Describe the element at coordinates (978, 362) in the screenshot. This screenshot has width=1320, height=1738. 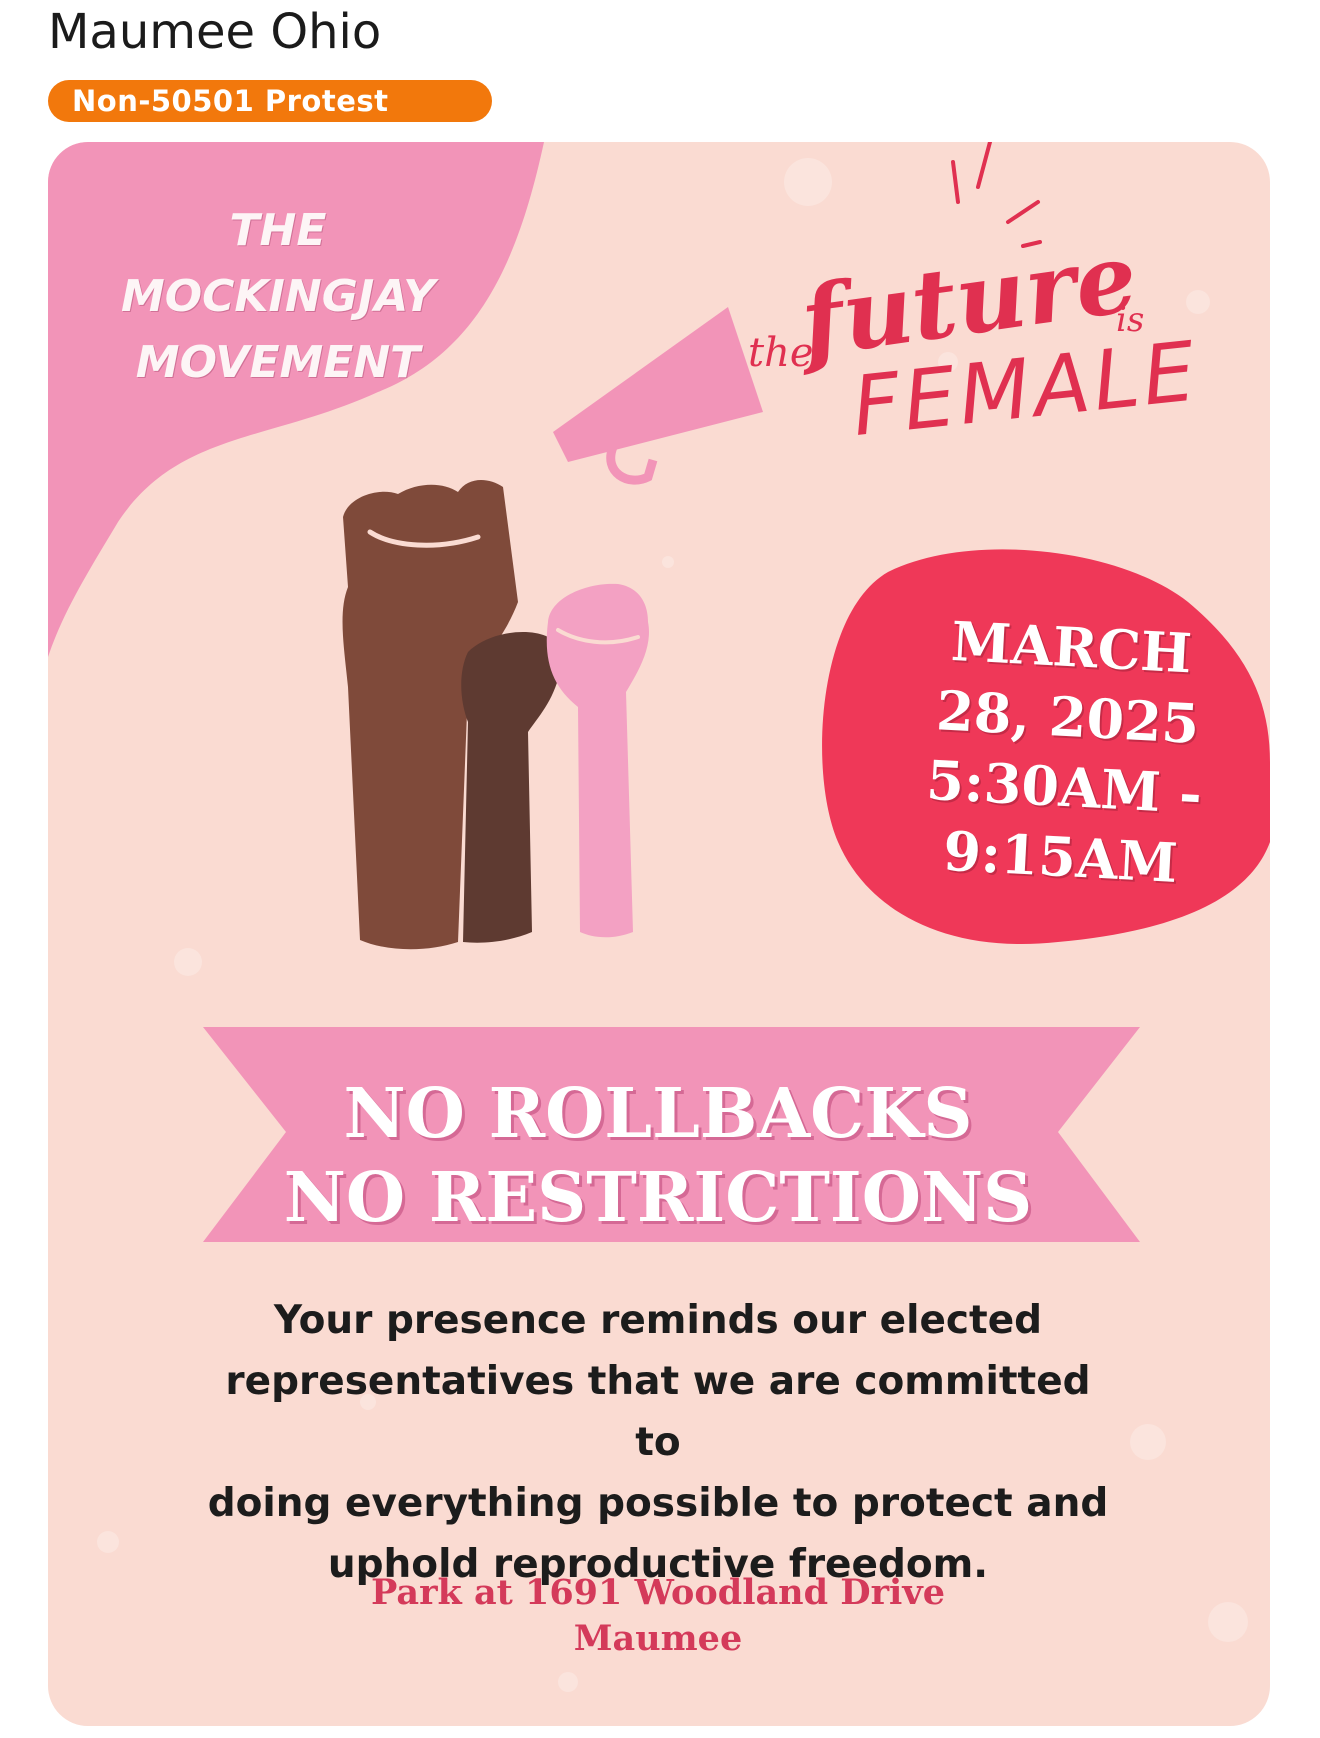
I see `slogan: the future is FEMALE` at that location.